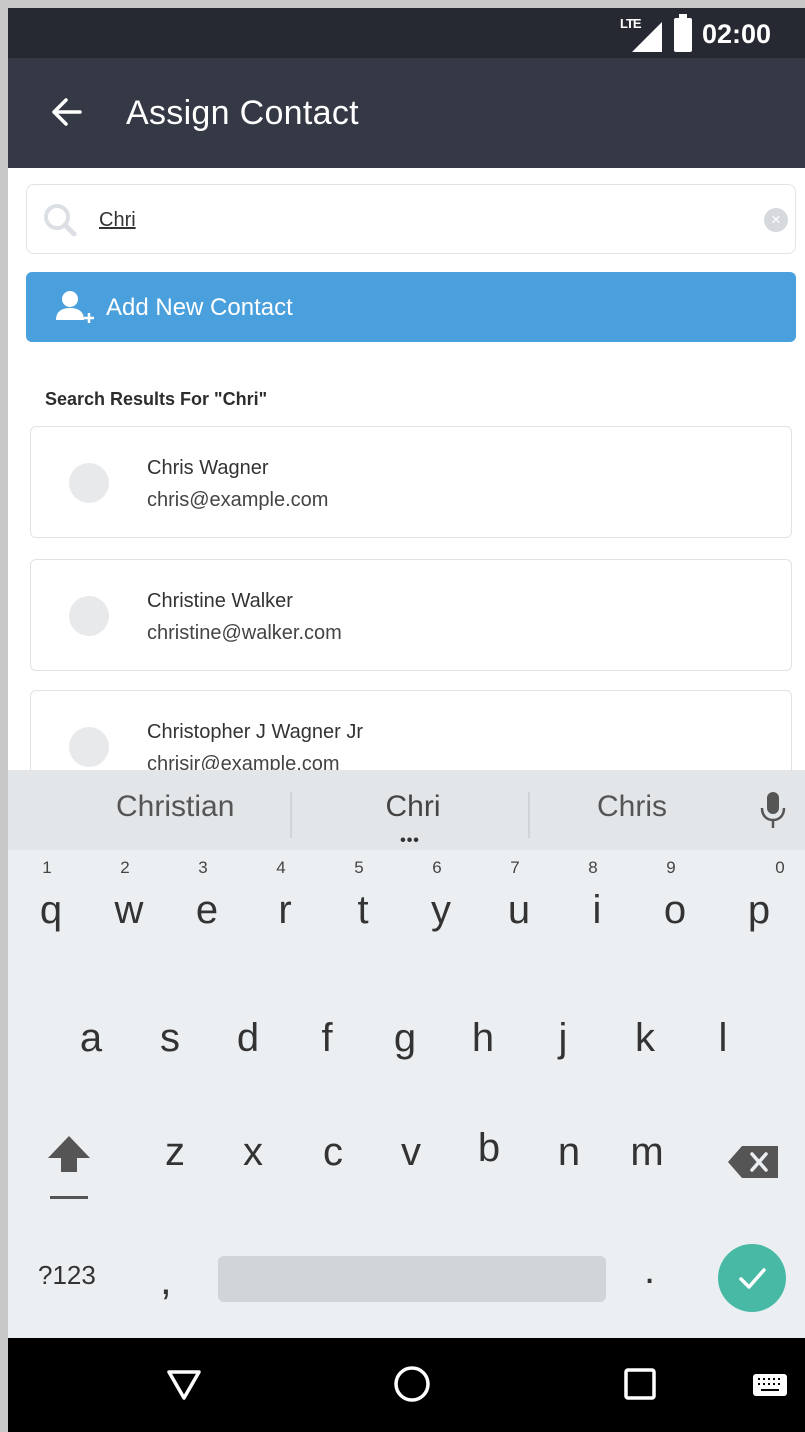  Describe the element at coordinates (220, 601) in the screenshot. I see `contact-name: Christine Walker` at that location.